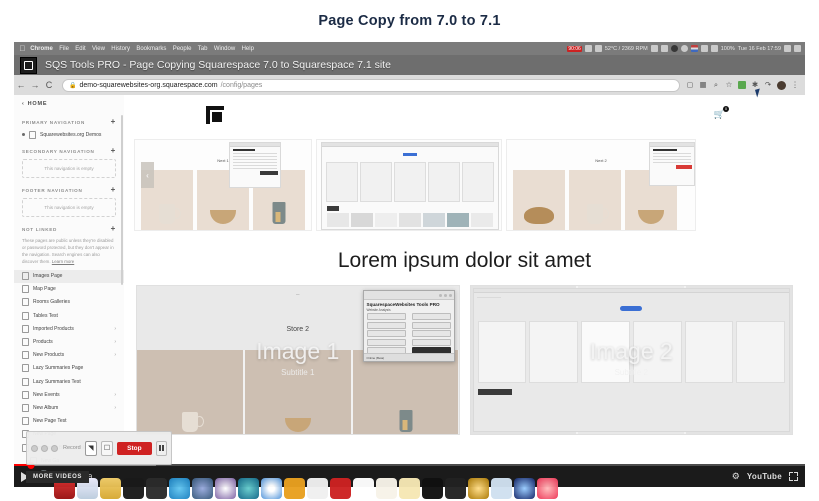 The width and height of the screenshot is (819, 501). I want to click on maximize-icon, so click(445, 295).